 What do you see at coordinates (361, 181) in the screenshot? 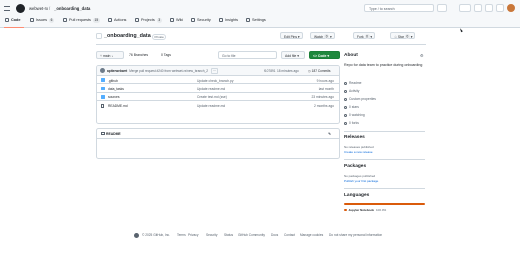
I see `publish-package-link: Publish your first package` at bounding box center [361, 181].